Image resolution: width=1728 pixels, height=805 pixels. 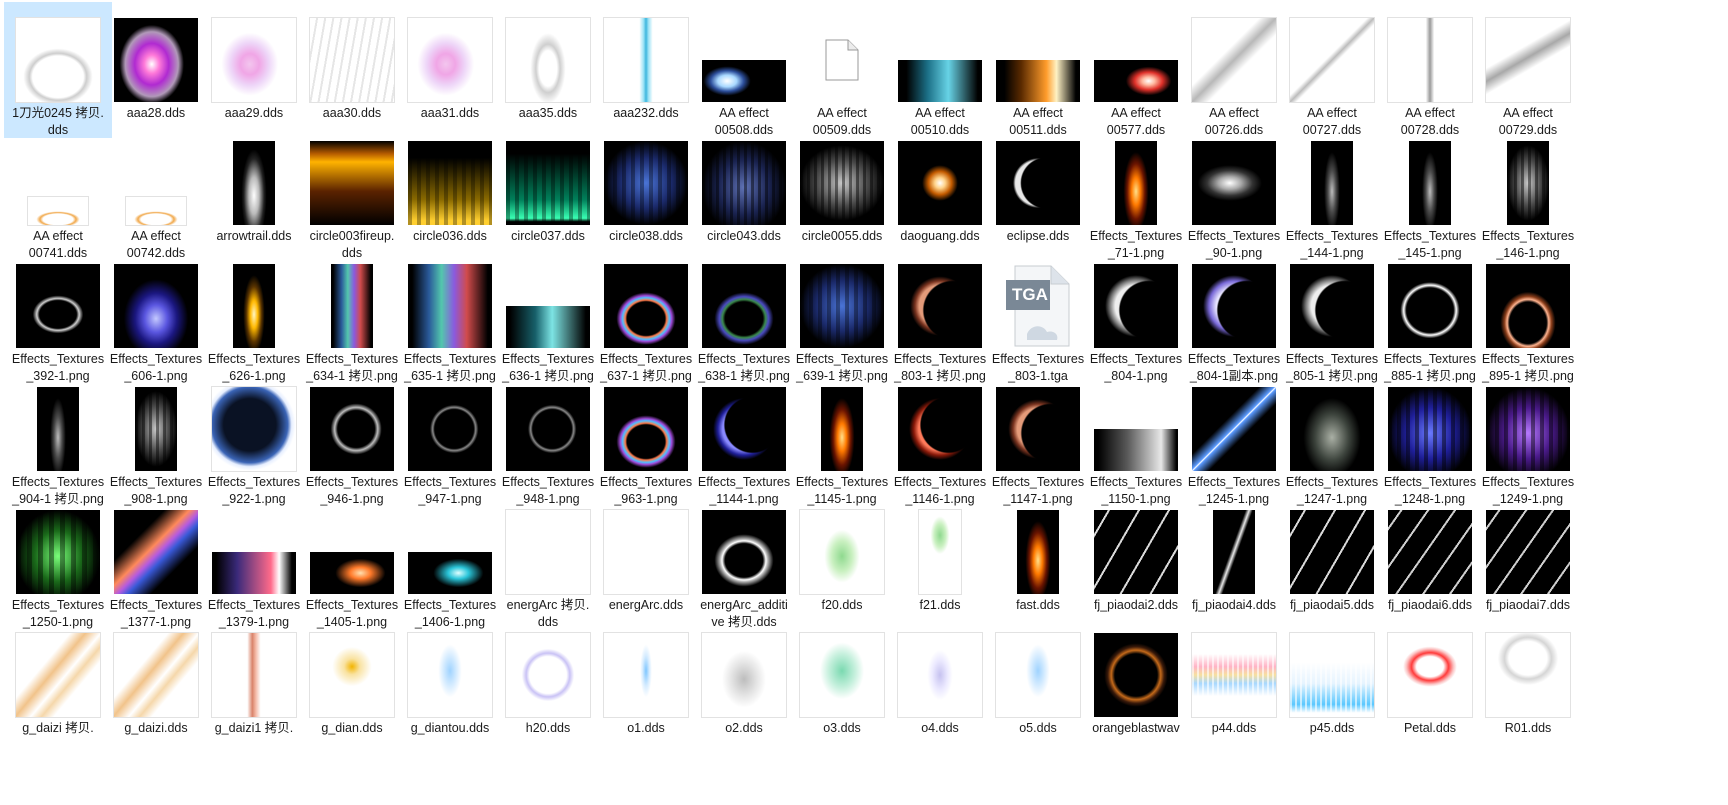 I want to click on file-item: eclipse.dds, so click(x=1038, y=193).